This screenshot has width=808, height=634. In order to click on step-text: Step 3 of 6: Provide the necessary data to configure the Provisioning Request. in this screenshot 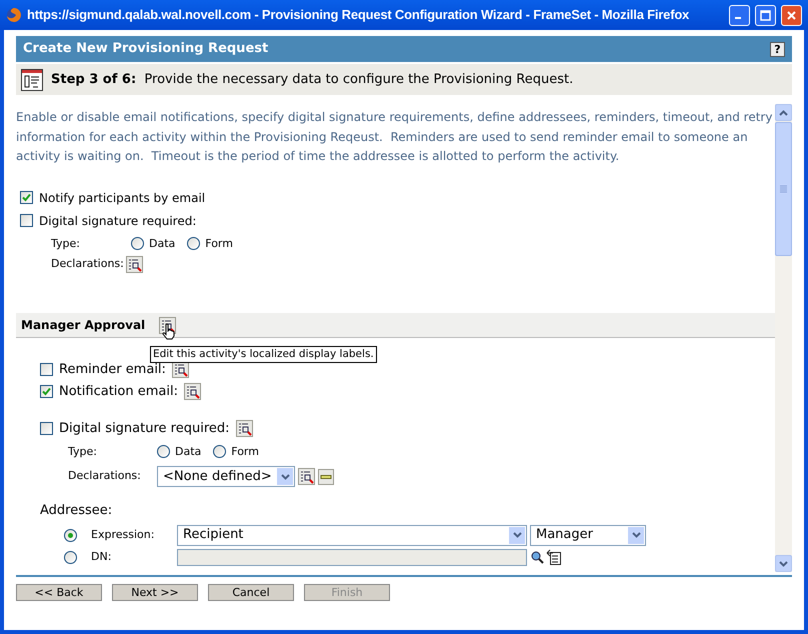, I will do `click(312, 79)`.